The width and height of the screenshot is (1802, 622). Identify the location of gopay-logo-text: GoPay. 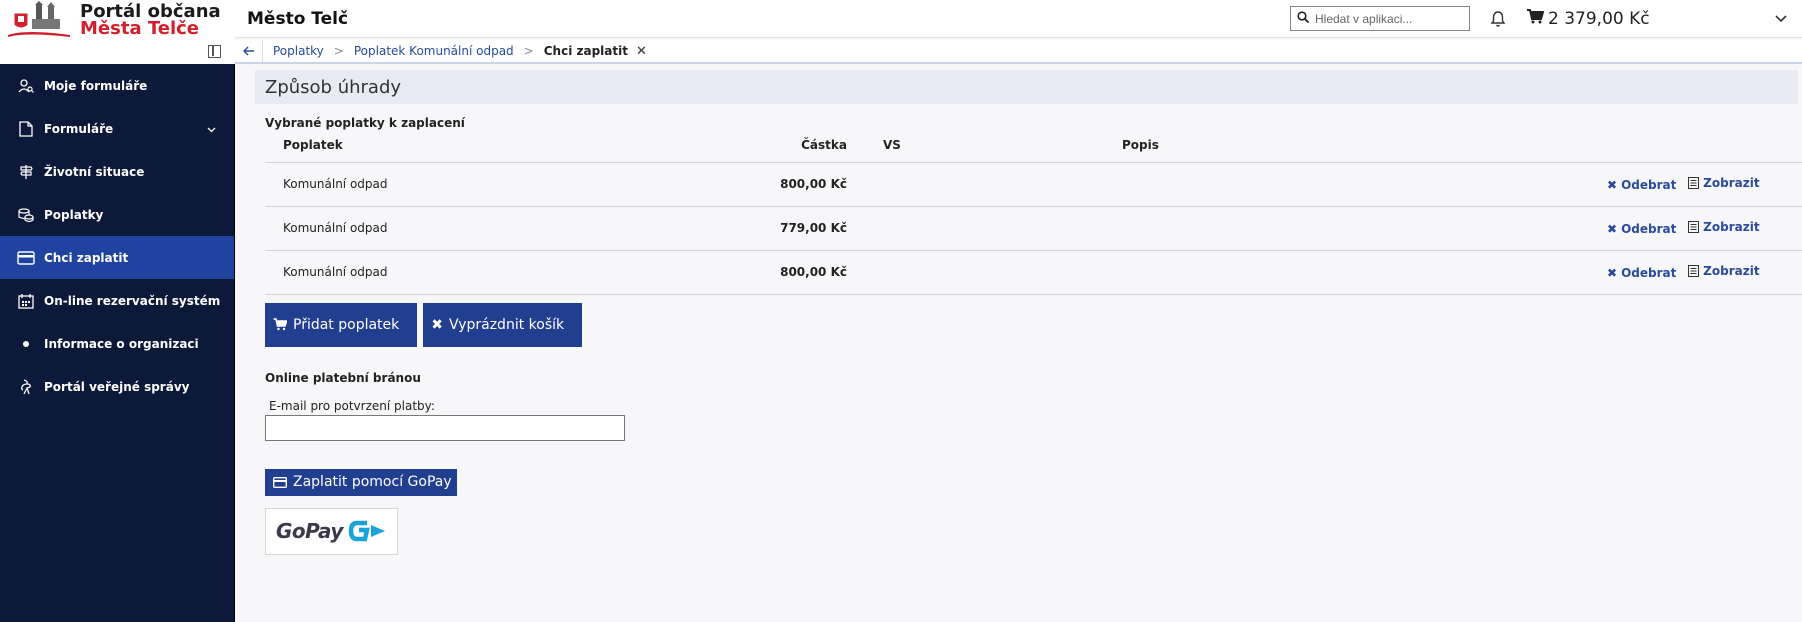
(309, 531).